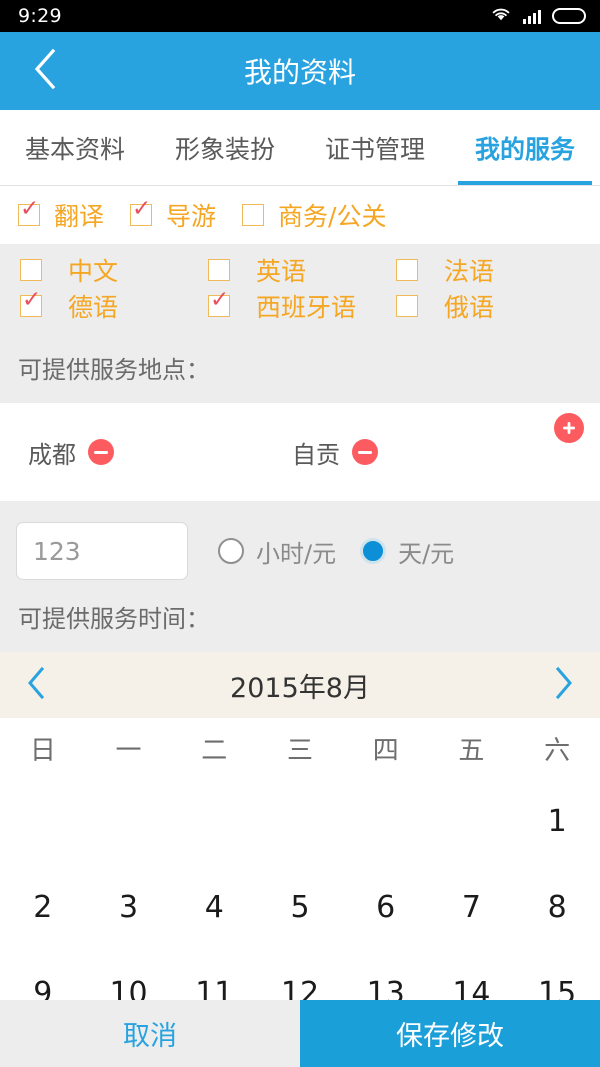 This screenshot has width=600, height=1067. I want to click on language-russian: 俄语, so click(490, 306).